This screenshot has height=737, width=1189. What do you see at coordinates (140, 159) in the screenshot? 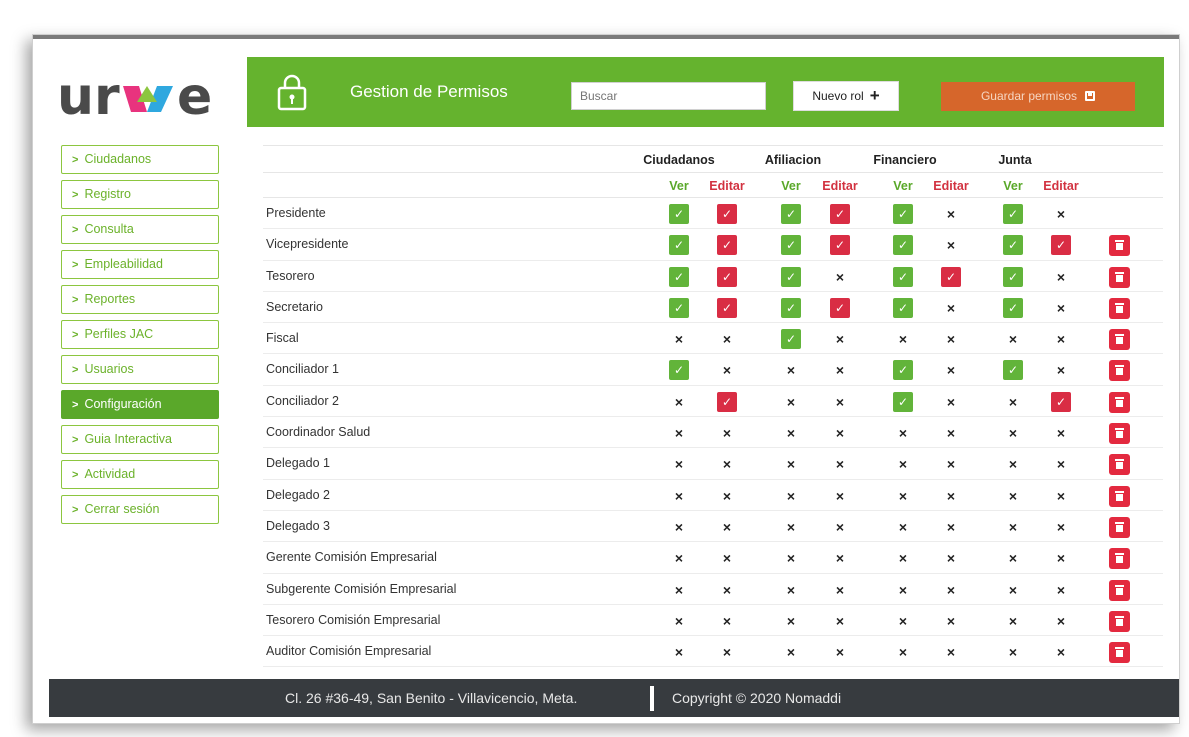
I see `sidebar-item-0: > Ciudadanos` at bounding box center [140, 159].